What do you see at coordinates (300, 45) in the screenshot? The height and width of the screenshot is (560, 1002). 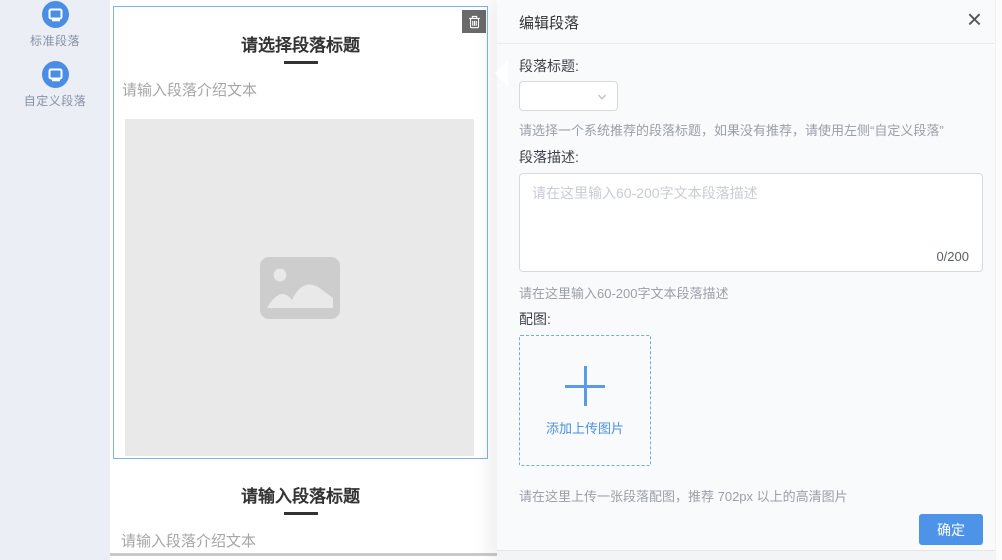 I see `card-title: 请选择段落标题` at bounding box center [300, 45].